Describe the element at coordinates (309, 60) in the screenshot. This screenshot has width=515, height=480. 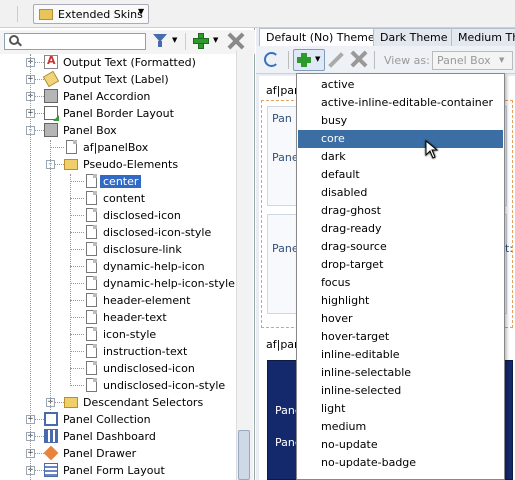
I see `add-pseudo-button: ▼` at that location.